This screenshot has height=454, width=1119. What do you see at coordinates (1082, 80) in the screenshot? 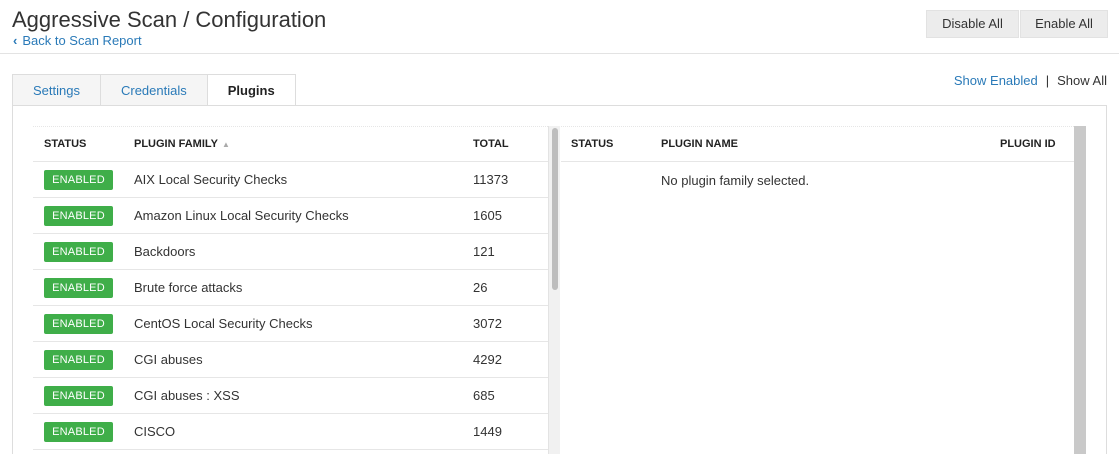
I see `show-all-link: Show All` at bounding box center [1082, 80].